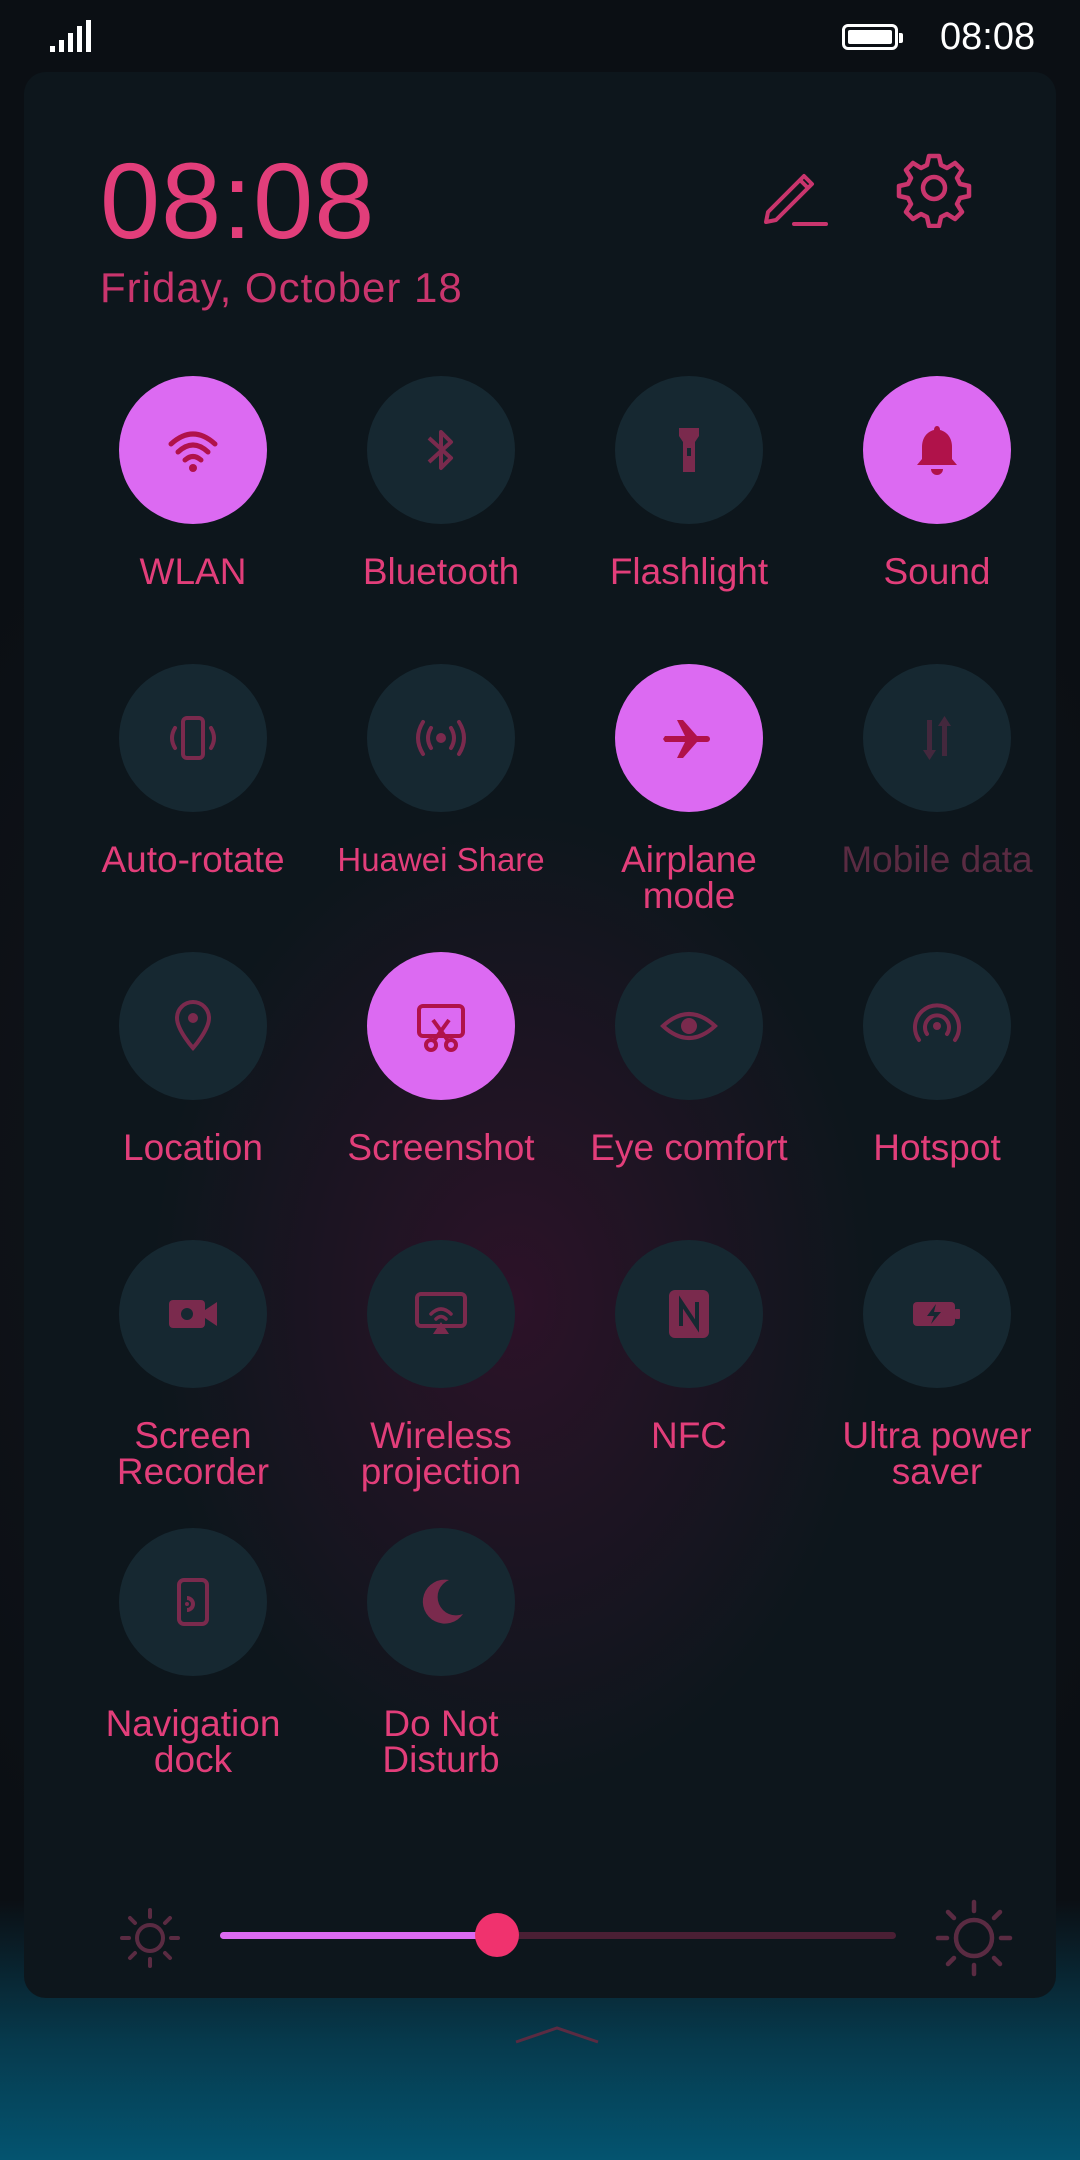  I want to click on tile-label: Airplane mode, so click(689, 877).